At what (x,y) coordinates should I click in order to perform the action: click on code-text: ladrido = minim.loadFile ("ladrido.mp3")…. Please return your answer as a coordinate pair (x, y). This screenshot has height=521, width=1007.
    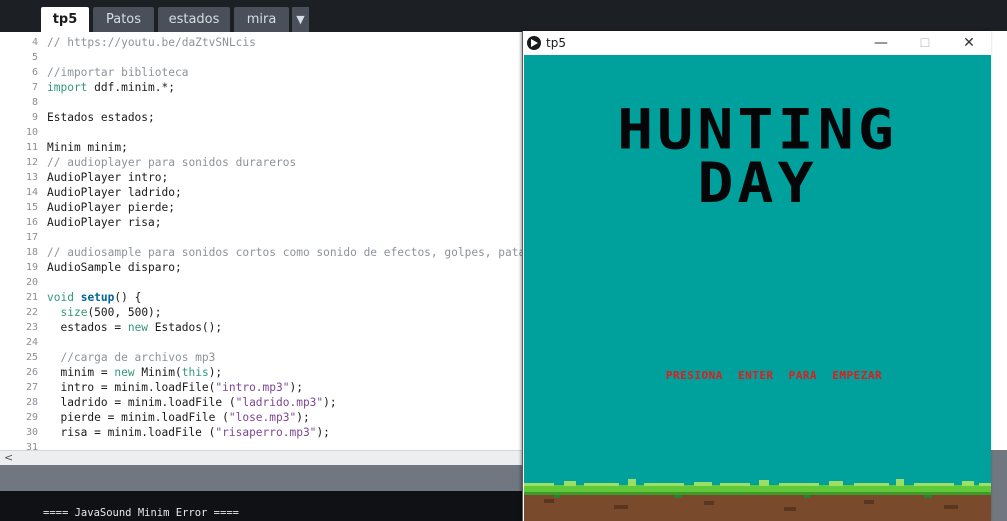
    Looking at the image, I should click on (192, 402).